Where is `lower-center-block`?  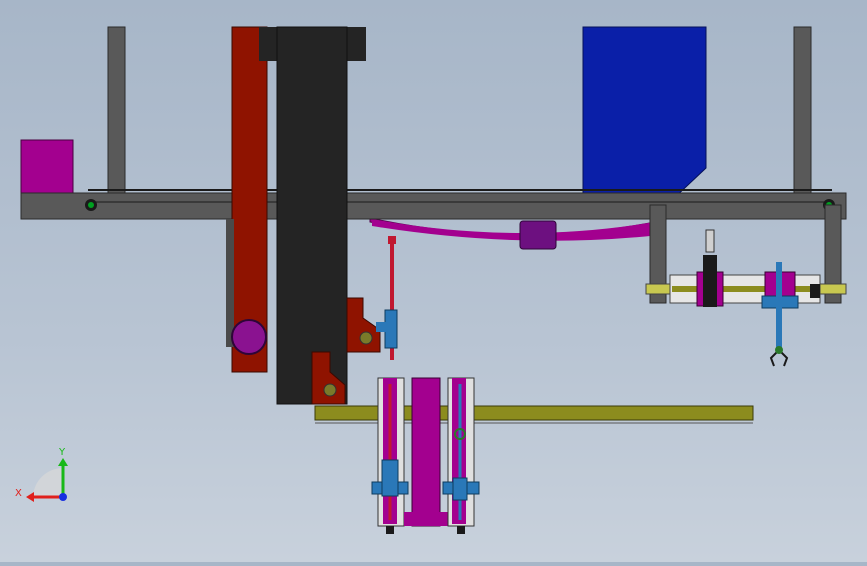 lower-center-block is located at coordinates (426, 452).